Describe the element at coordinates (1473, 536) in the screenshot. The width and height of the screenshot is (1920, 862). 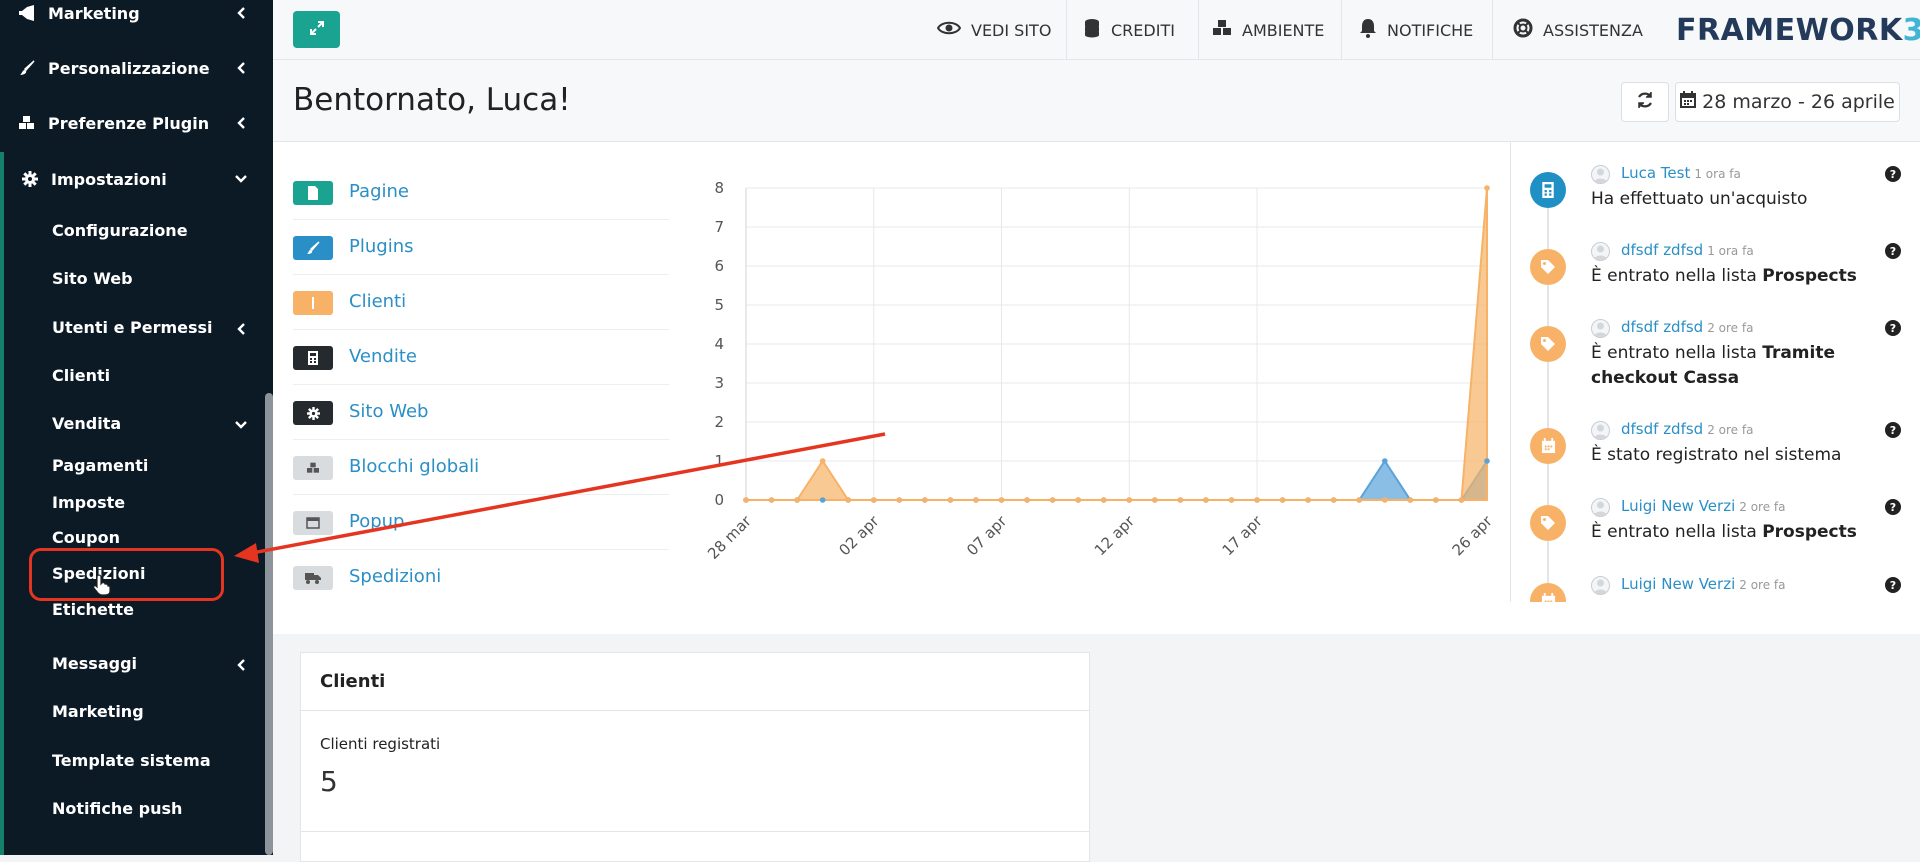
I see `x-tick-label: 26 apr` at that location.